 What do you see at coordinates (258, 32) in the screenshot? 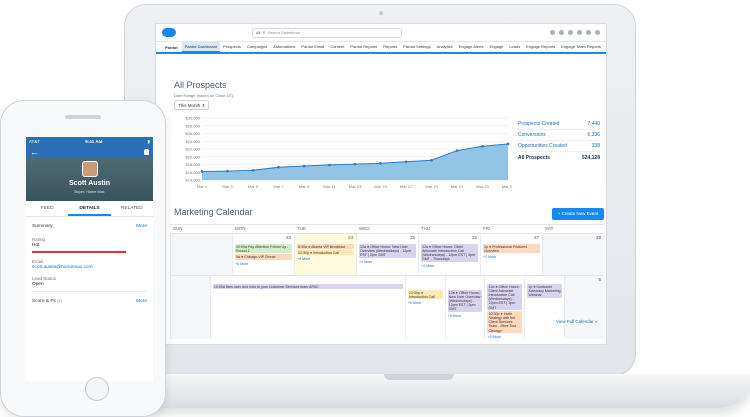
I see `search-scope: All` at bounding box center [258, 32].